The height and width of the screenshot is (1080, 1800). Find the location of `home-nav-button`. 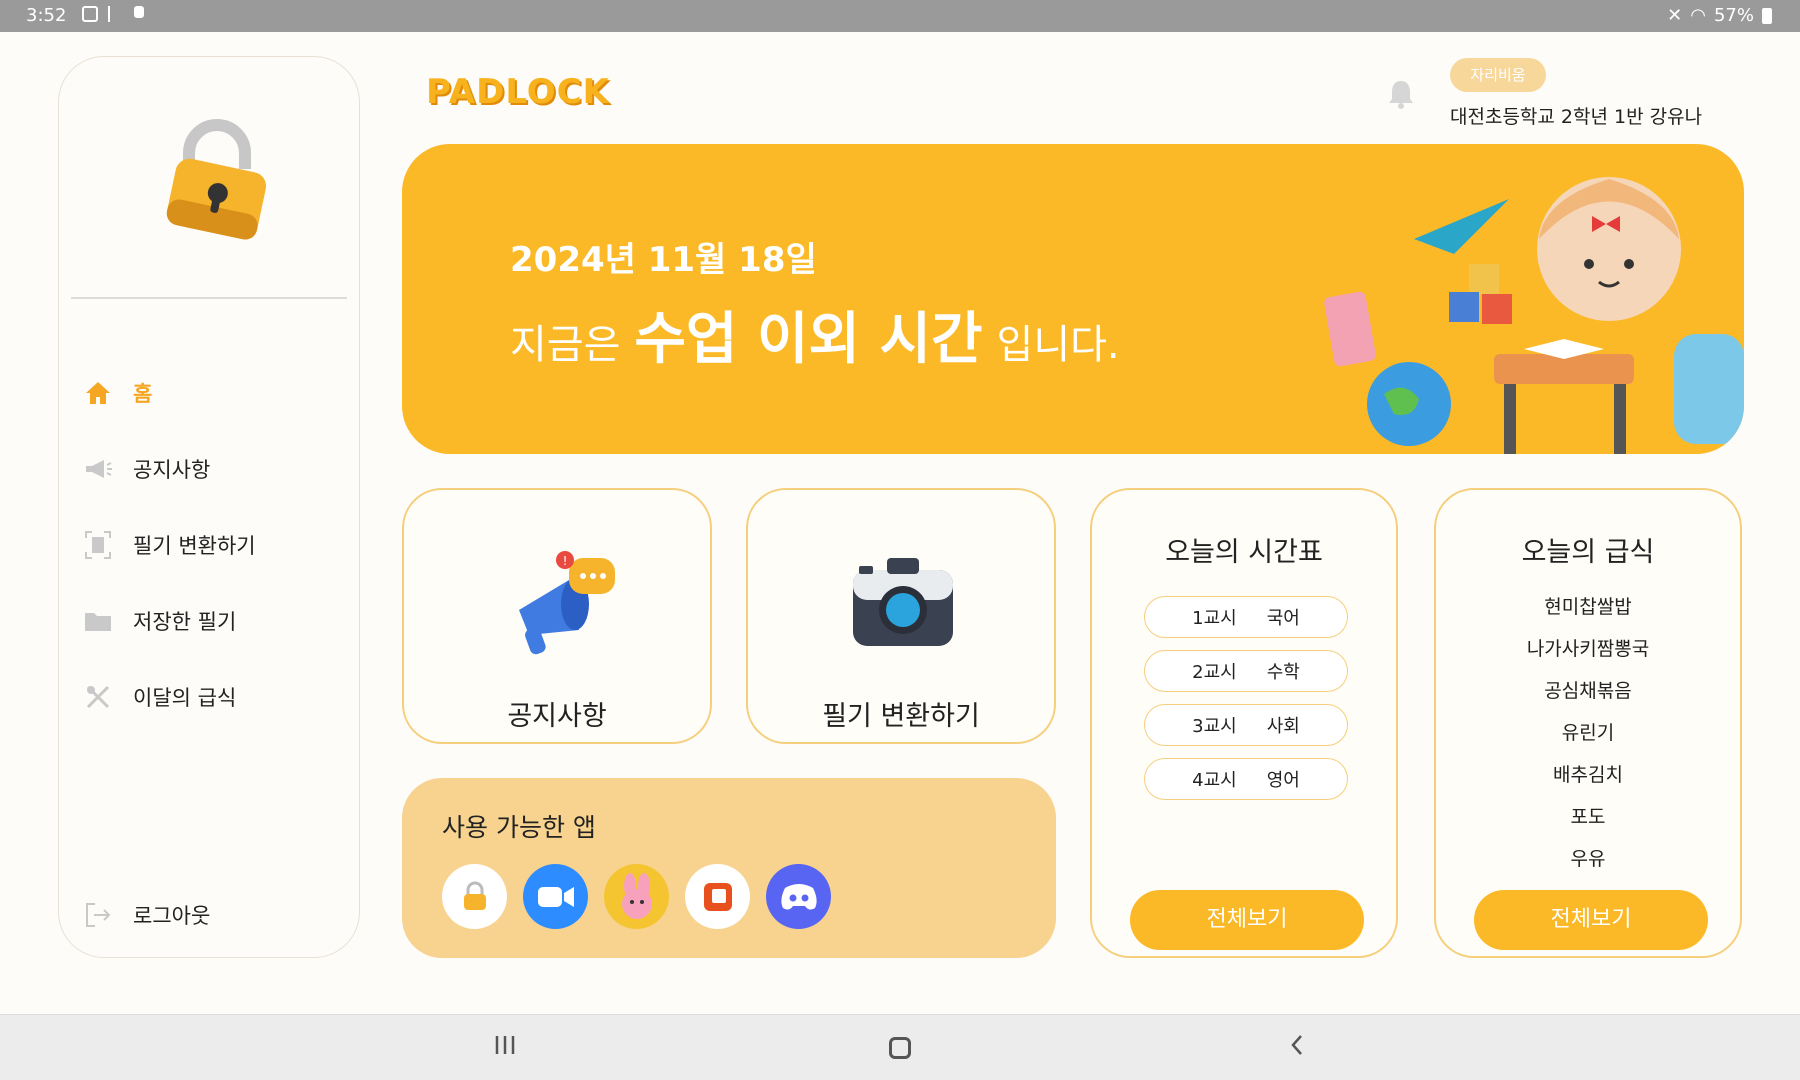

home-nav-button is located at coordinates (900, 1048).